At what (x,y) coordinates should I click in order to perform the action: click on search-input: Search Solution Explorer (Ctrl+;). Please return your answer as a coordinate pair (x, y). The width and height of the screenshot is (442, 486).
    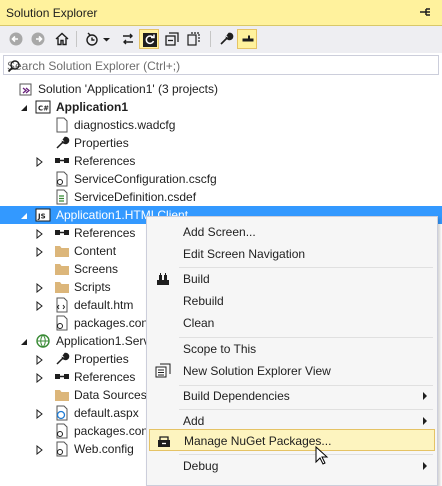
    Looking at the image, I should click on (221, 65).